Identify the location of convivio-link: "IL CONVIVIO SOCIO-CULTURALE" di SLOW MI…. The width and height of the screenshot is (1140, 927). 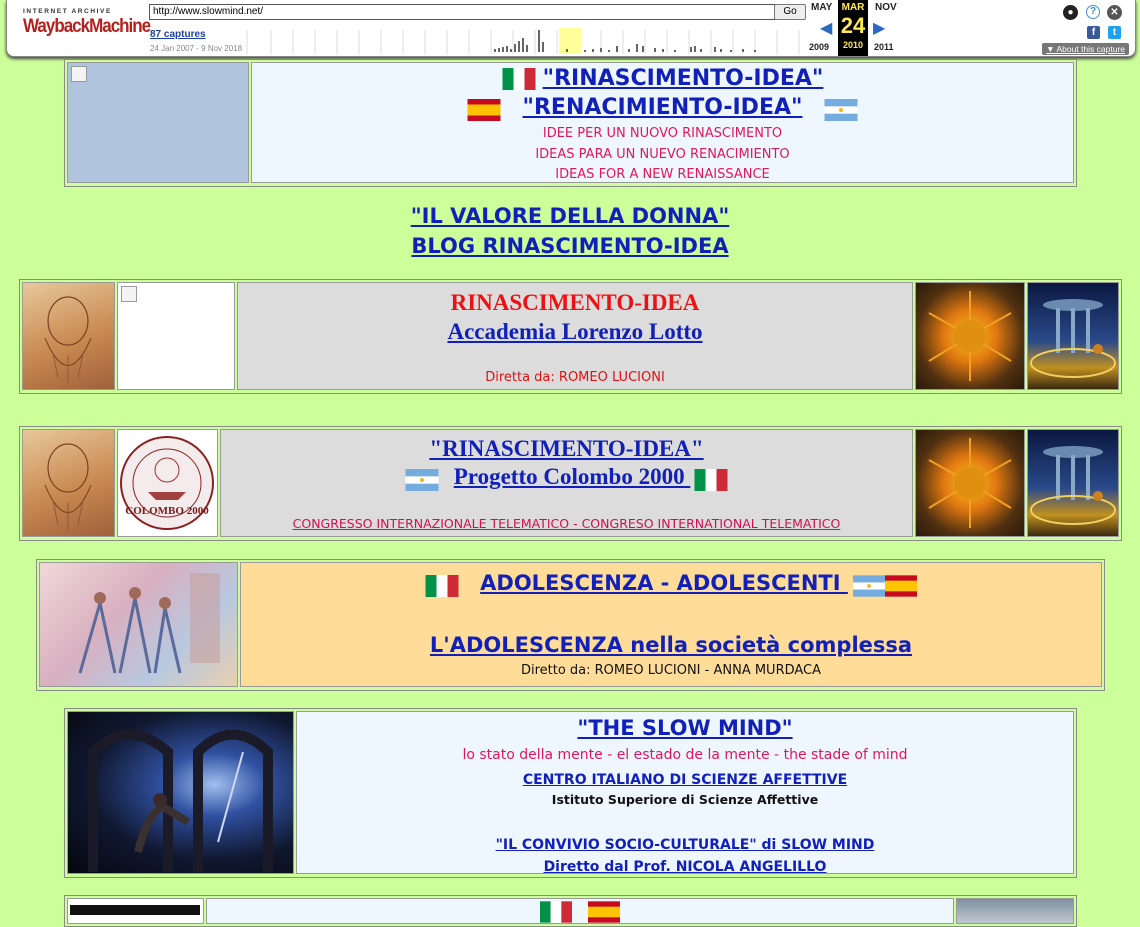
(685, 845).